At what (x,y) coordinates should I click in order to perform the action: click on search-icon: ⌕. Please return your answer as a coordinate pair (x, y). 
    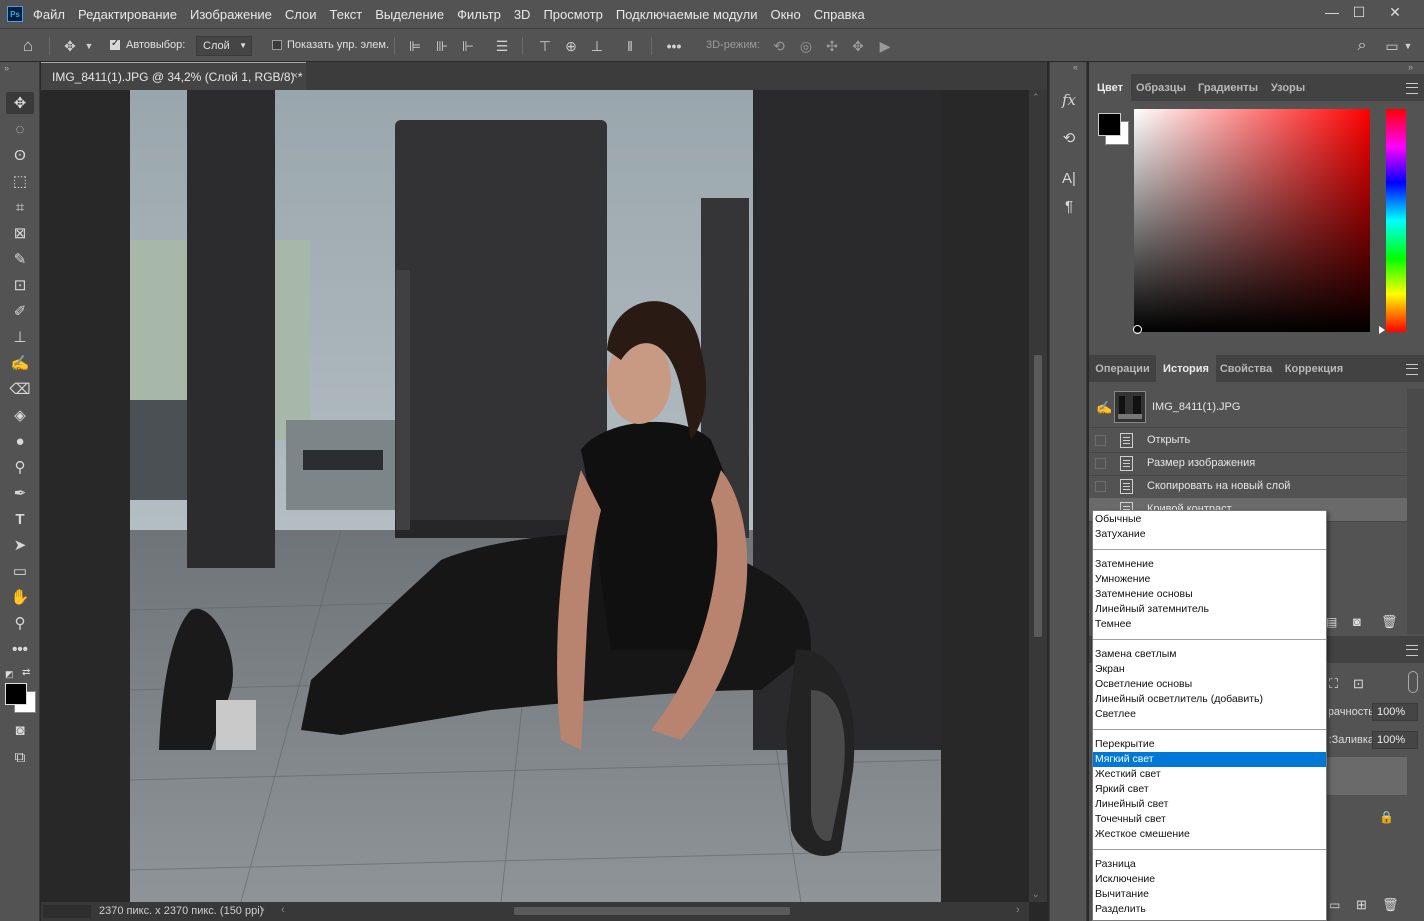
    Looking at the image, I should click on (1362, 46).